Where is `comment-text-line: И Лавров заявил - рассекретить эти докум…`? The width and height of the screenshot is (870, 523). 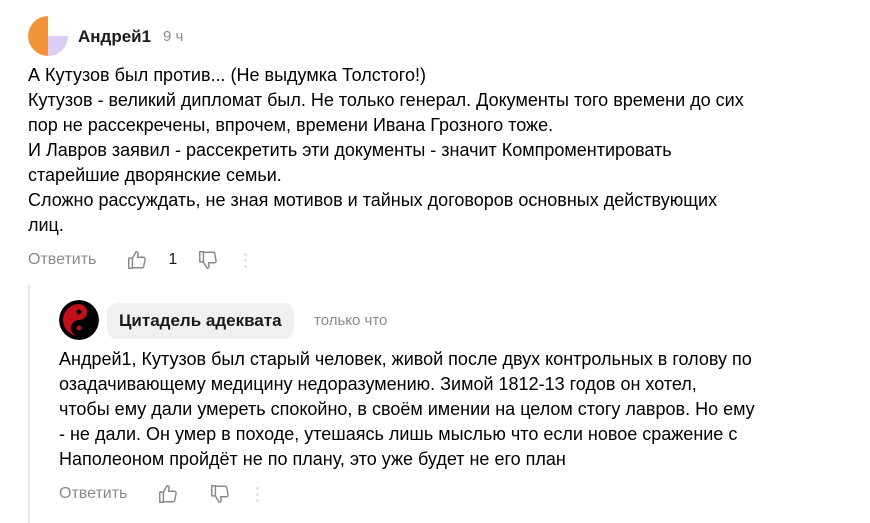
comment-text-line: И Лавров заявил - рассекретить эти докум… is located at coordinates (350, 150).